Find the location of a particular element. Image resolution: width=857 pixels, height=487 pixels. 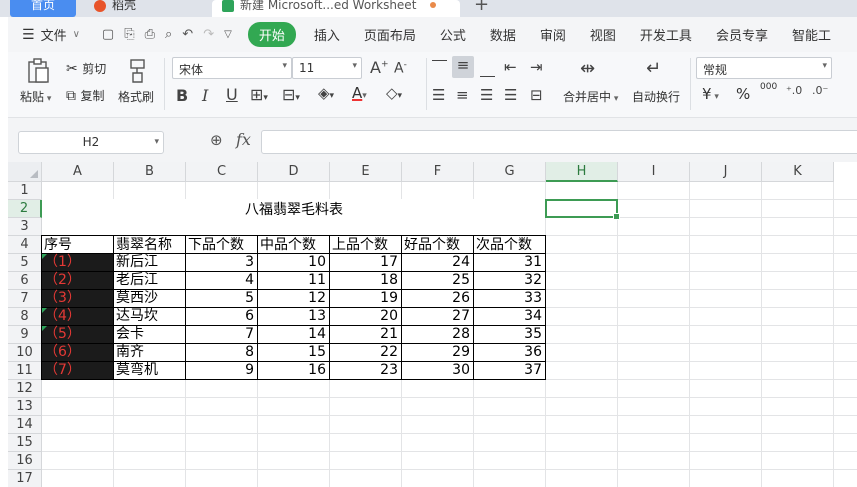

tab-formulas: 公式 is located at coordinates (453, 34).